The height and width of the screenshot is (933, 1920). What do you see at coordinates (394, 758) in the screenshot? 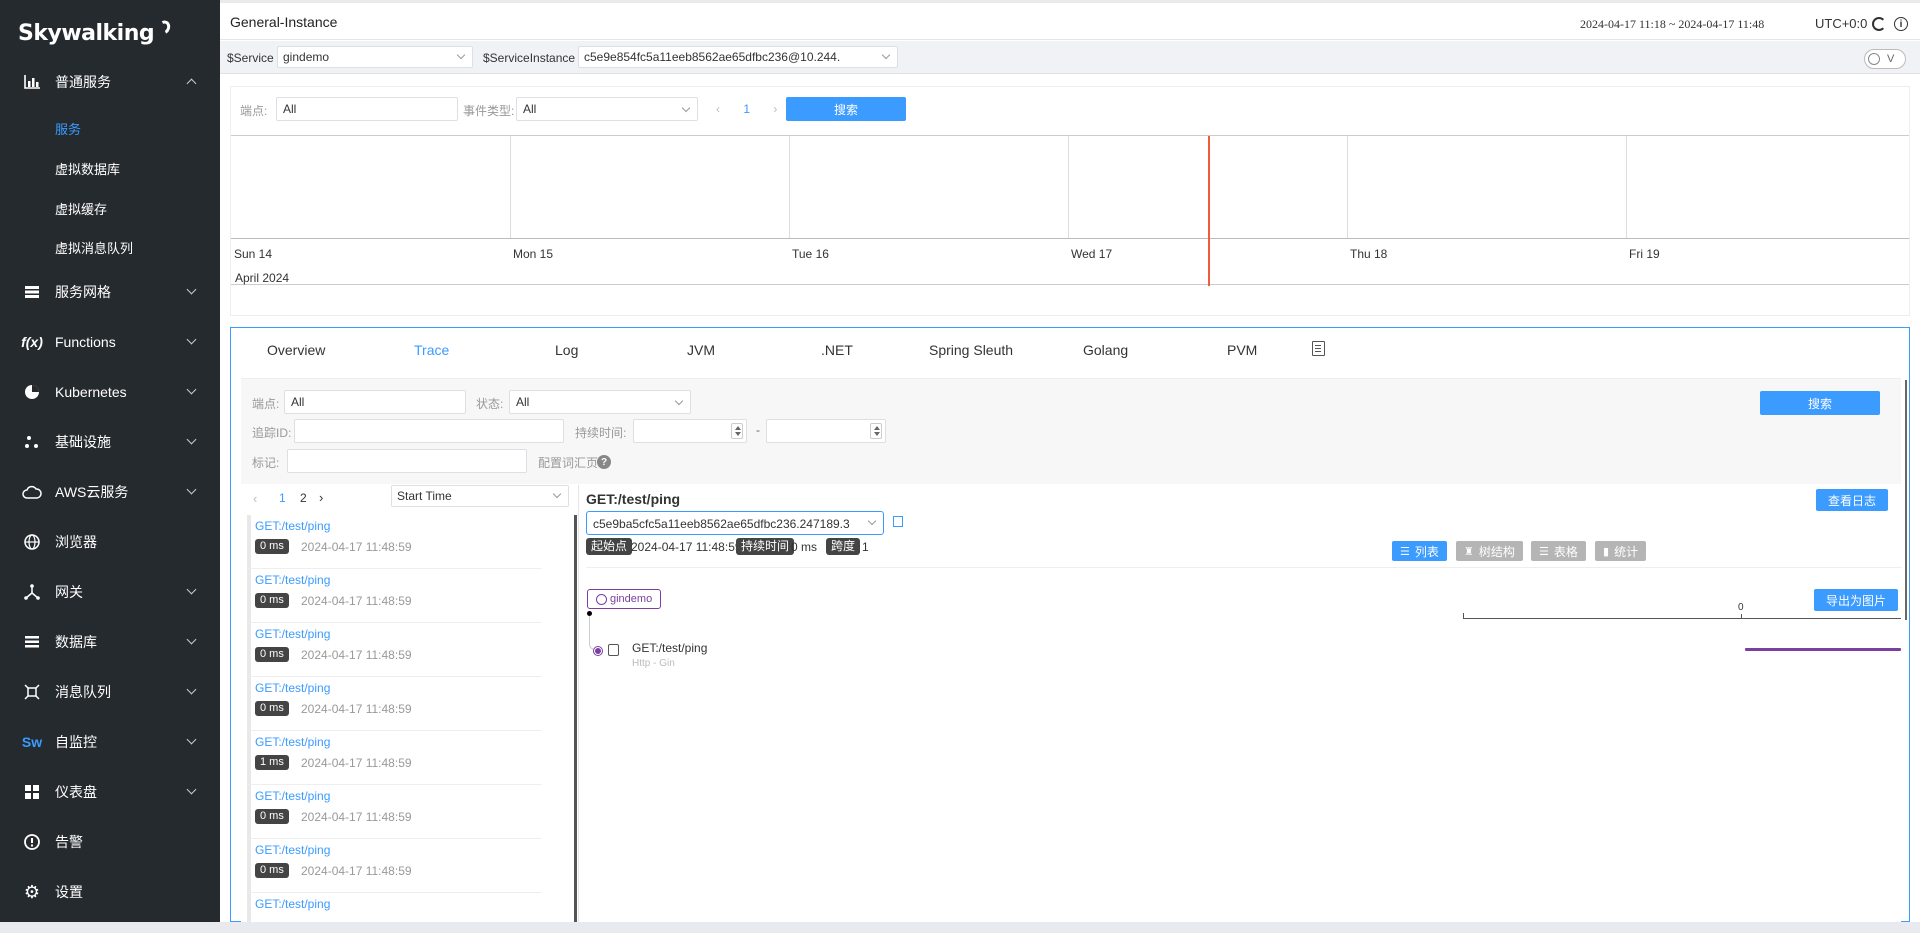
I see `trace-list-item: GET:/test/ping 1 ms 2024-04-17 11:48:59` at bounding box center [394, 758].